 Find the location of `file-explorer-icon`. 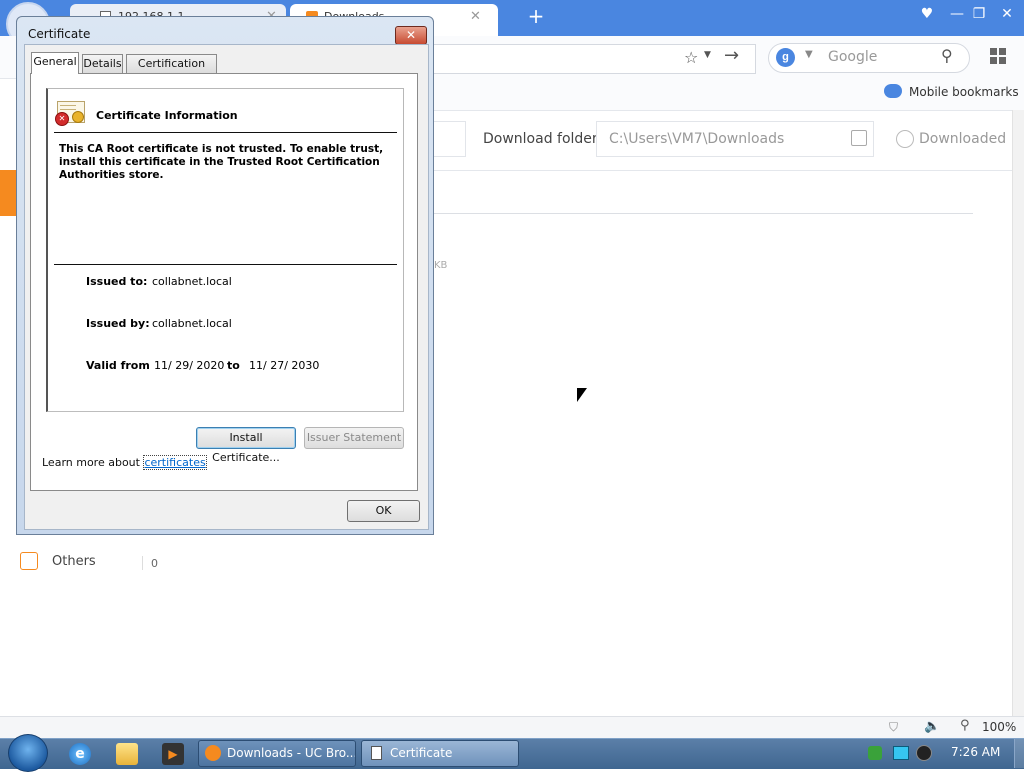

file-explorer-icon is located at coordinates (127, 754).